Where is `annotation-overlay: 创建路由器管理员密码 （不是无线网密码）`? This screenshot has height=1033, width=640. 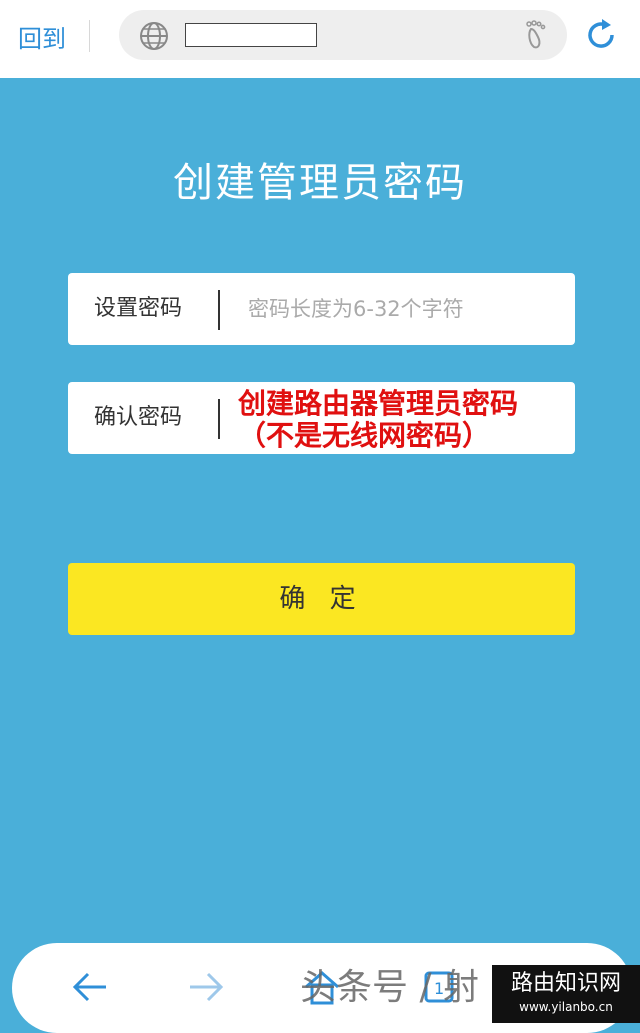
annotation-overlay: 创建路由器管理员密码 （不是无线网密码） is located at coordinates (403, 420).